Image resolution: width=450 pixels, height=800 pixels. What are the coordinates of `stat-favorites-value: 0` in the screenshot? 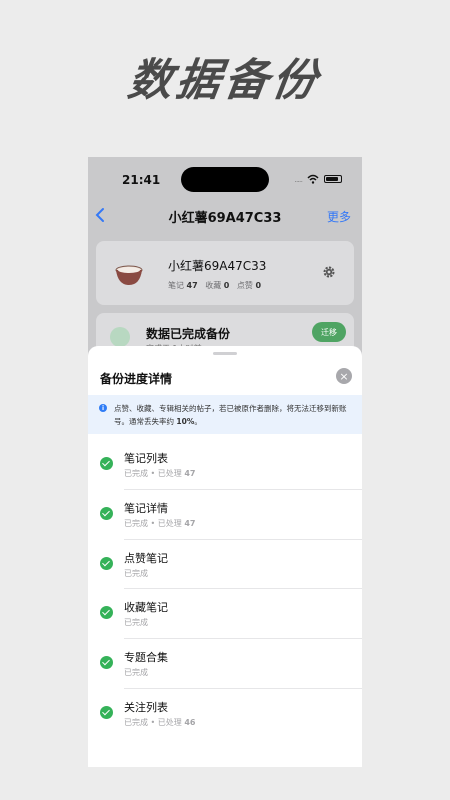 It's located at (226, 285).